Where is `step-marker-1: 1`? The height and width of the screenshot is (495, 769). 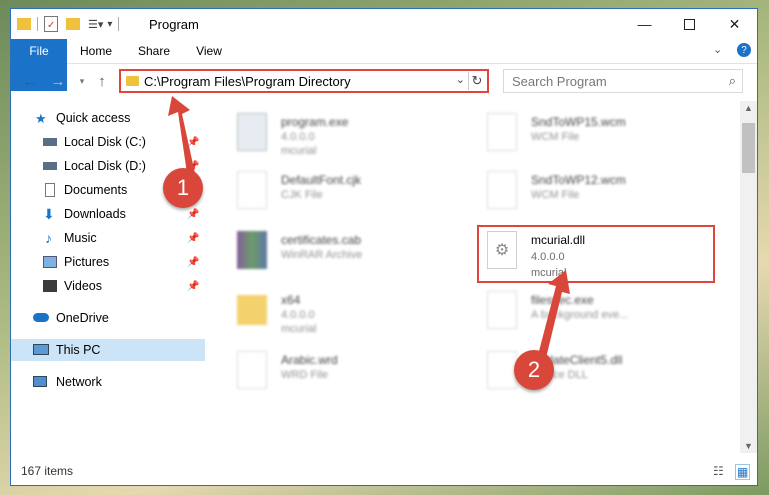
step-marker-1: 1 is located at coordinates (183, 188).